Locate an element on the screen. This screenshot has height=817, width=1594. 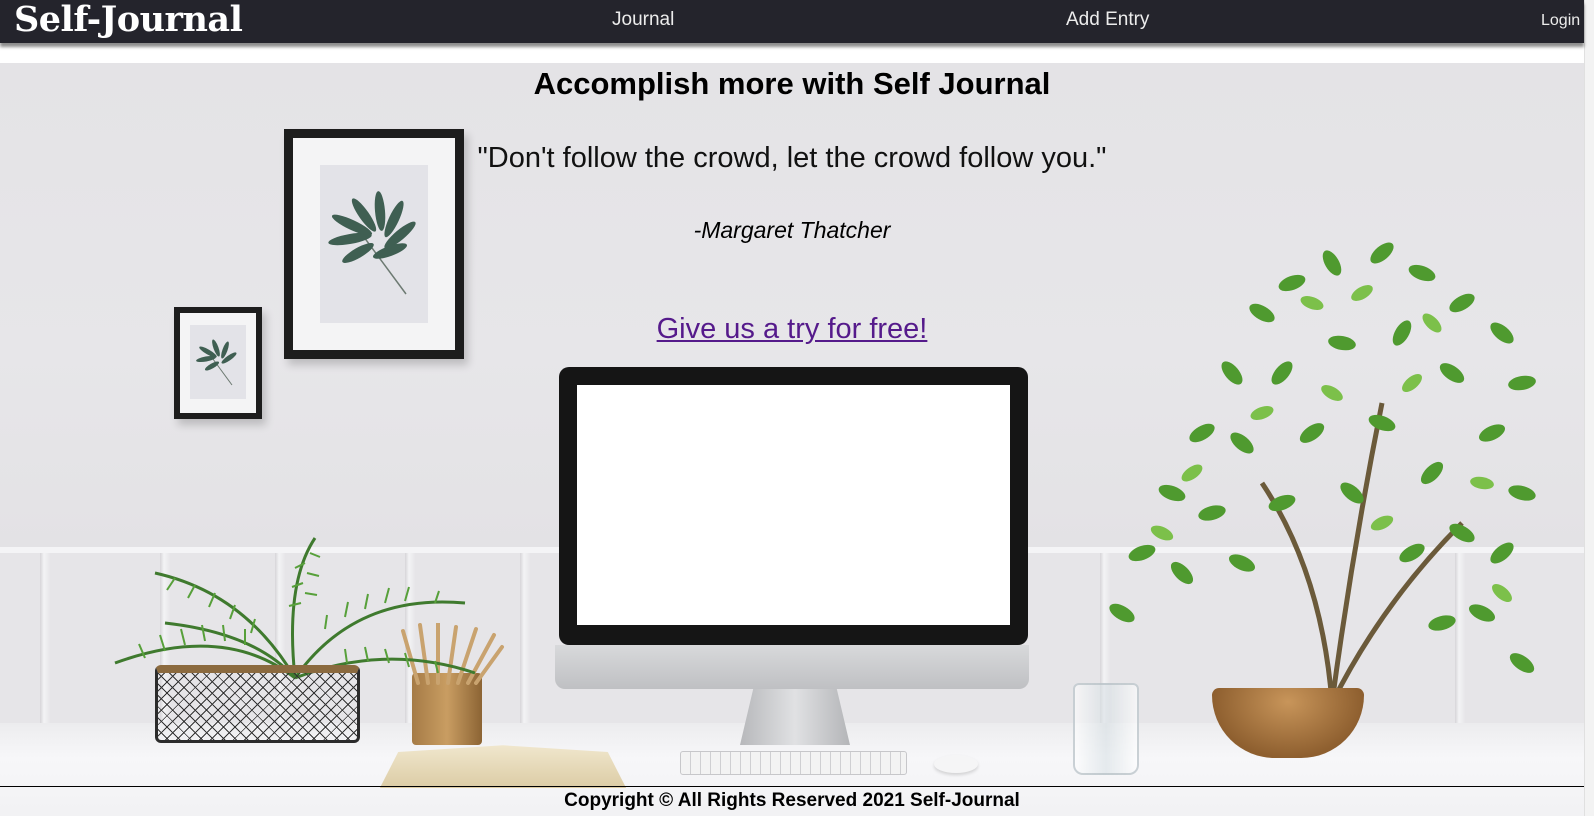
fern-plant-icon is located at coordinates (295, 608).